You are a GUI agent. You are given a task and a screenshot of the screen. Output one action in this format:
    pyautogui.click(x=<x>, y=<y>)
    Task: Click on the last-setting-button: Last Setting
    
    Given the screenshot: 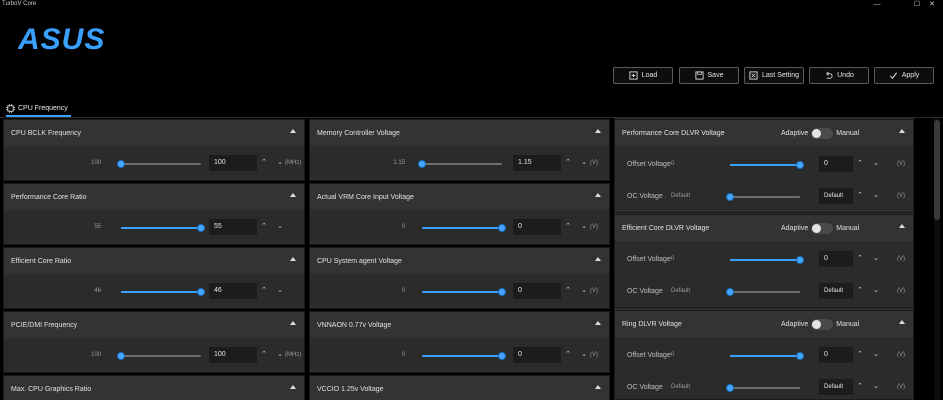 What is the action you would take?
    pyautogui.click(x=774, y=75)
    